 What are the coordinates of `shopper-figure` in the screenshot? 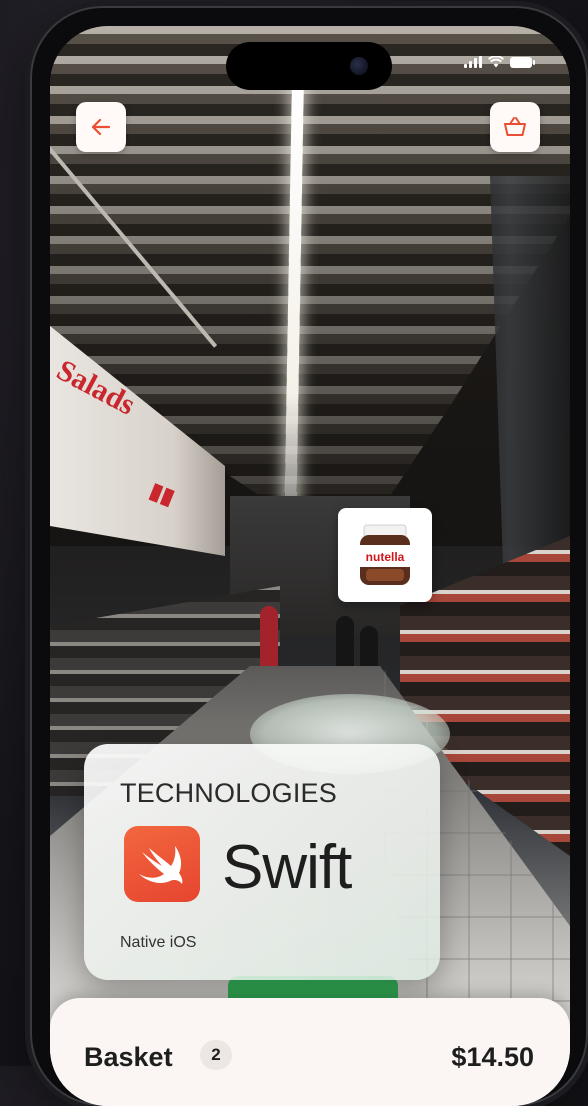 It's located at (269, 641).